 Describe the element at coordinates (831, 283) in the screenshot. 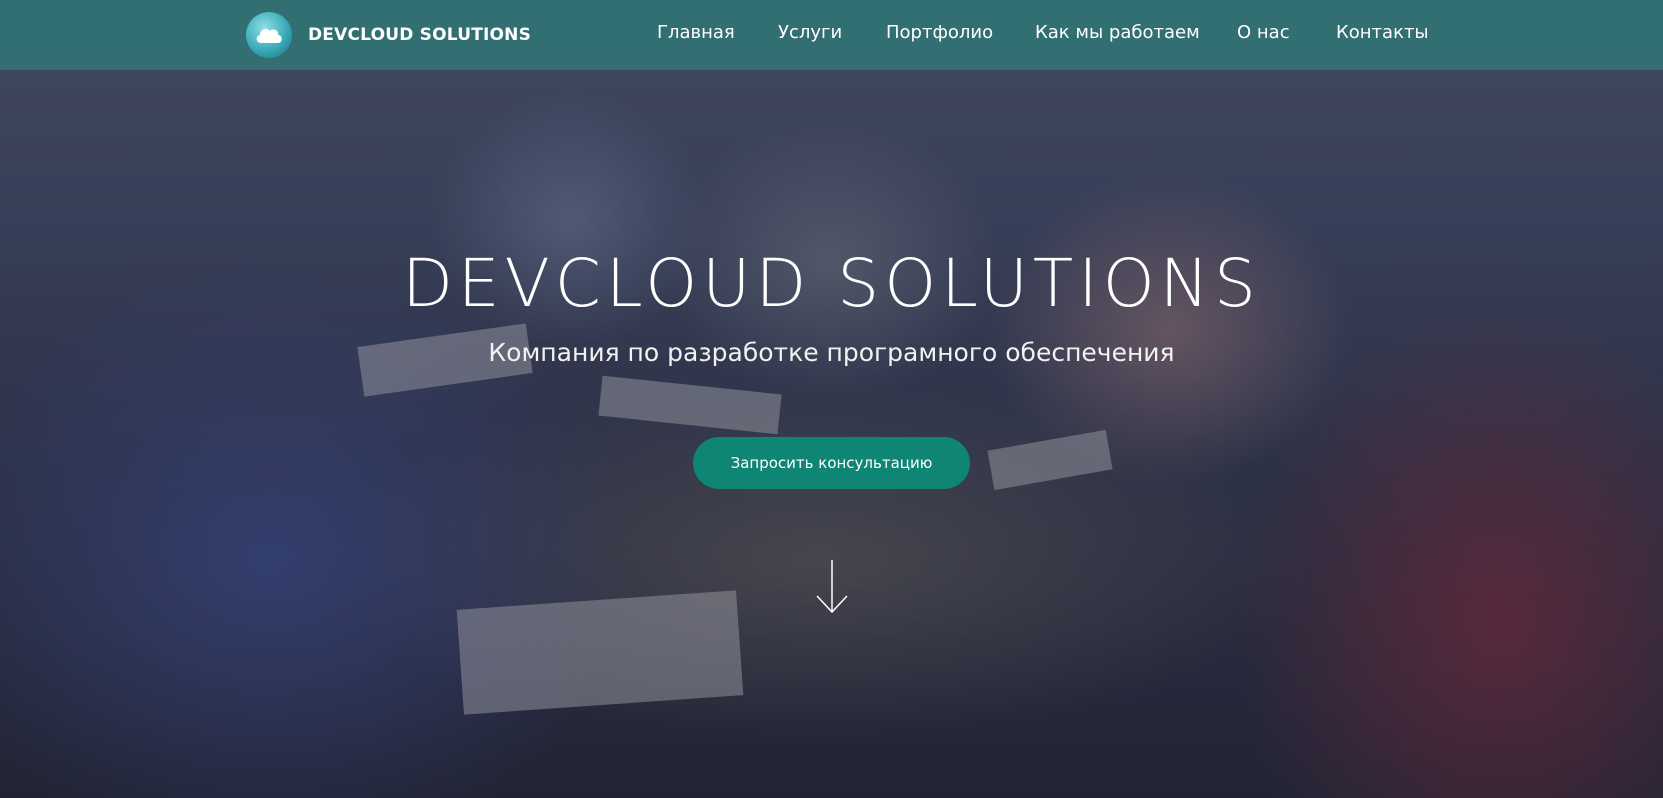

I see `hero-title: DEVCLOUD SOLUTIONS` at that location.